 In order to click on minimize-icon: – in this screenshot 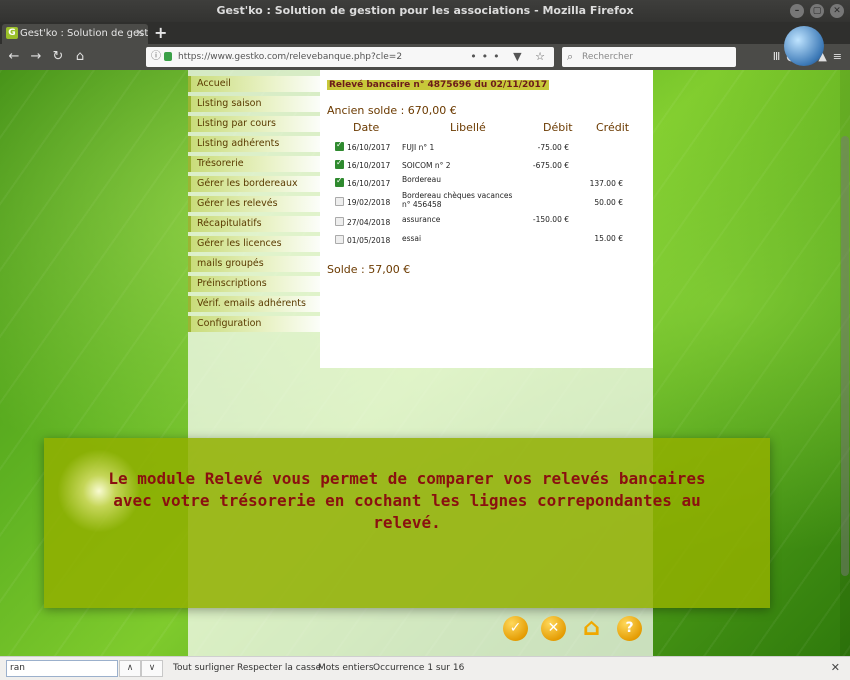, I will do `click(797, 11)`.